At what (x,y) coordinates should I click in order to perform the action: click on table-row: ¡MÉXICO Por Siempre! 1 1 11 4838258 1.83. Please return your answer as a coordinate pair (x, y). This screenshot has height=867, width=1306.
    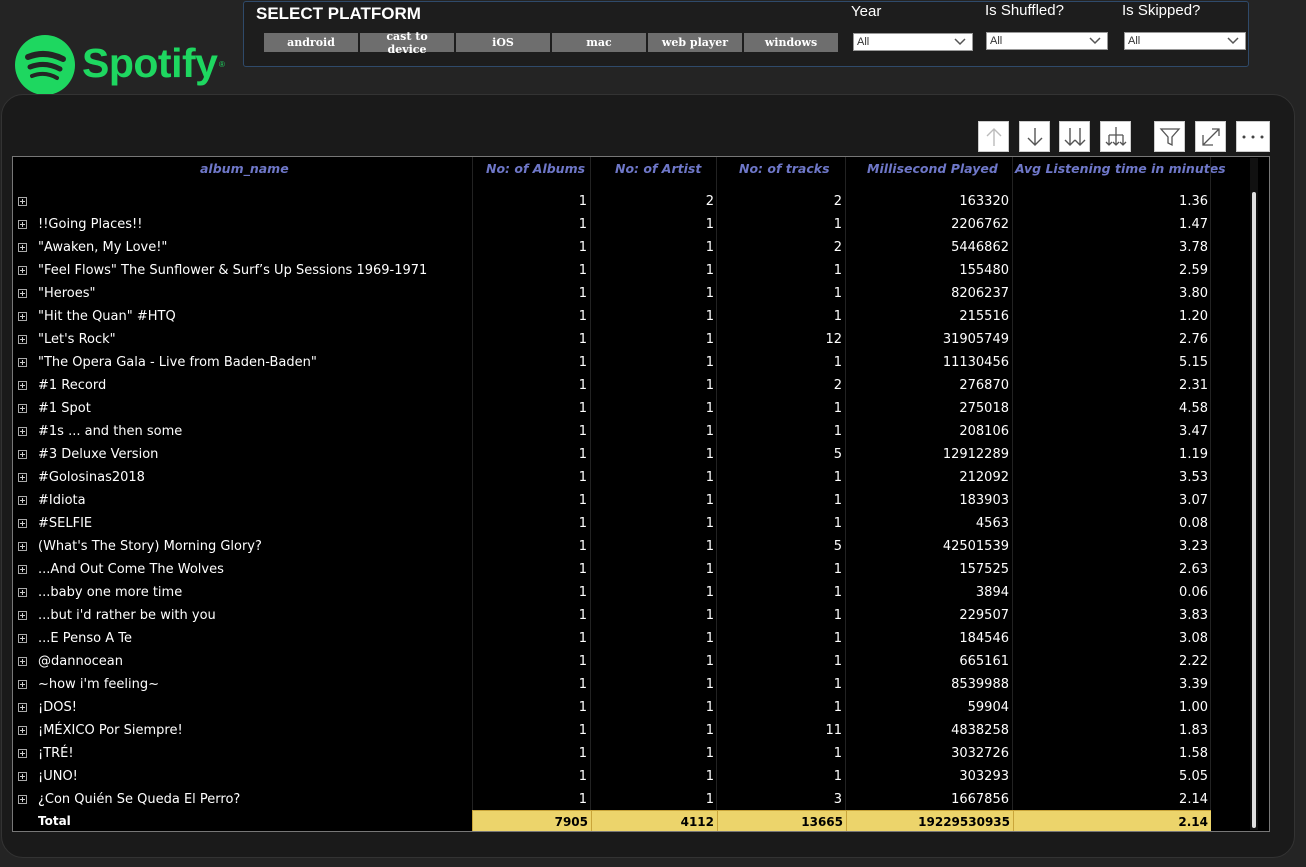
    Looking at the image, I should click on (613, 731).